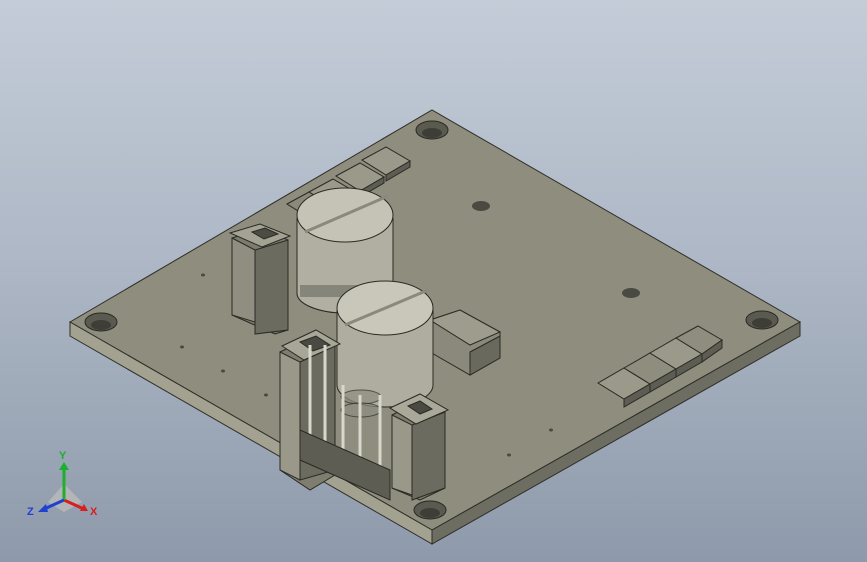  Describe the element at coordinates (64, 466) in the screenshot. I see `y-axis-arrow` at that location.